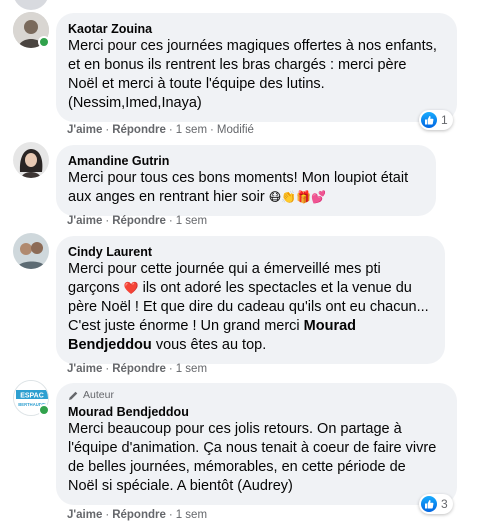  What do you see at coordinates (131, 288) in the screenshot?
I see `emoji-red-heart: ❤️` at bounding box center [131, 288].